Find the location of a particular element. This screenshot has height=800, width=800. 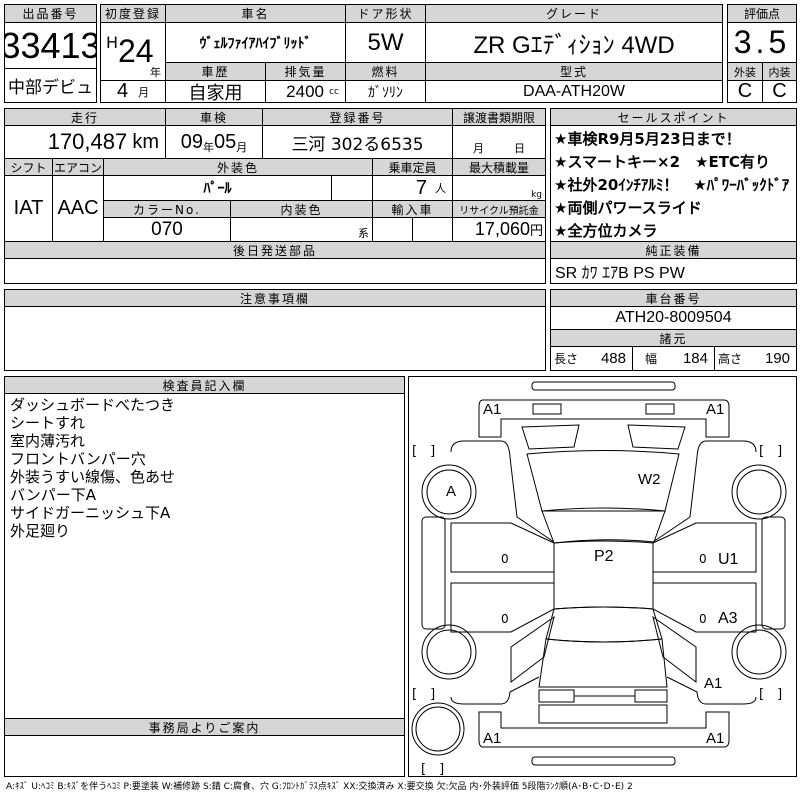

month-unit: 月 is located at coordinates (144, 92).